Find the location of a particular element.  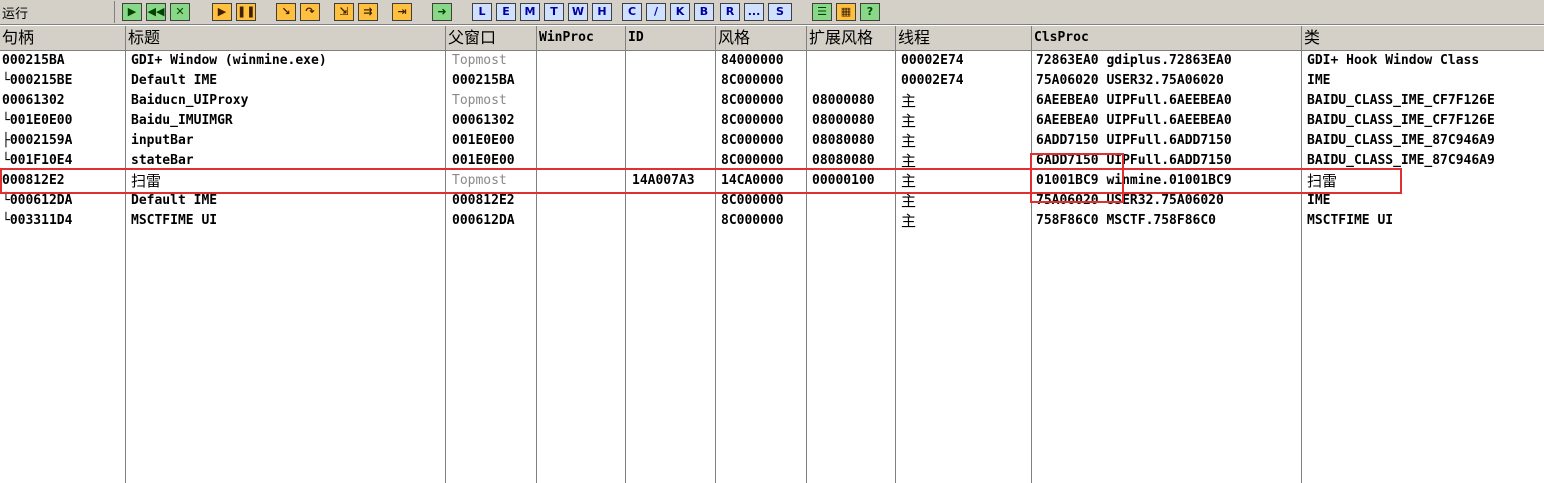

cell-clsproc: 758F86C0 MSCTF.758F86C0 is located at coordinates (1126, 220).